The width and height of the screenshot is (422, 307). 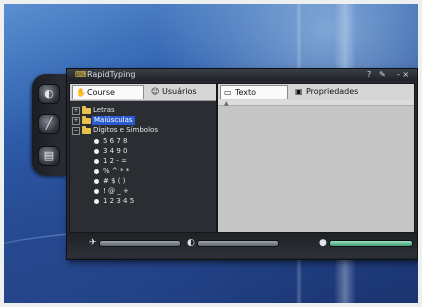 I want to click on text-icon: ▭, so click(x=228, y=92).